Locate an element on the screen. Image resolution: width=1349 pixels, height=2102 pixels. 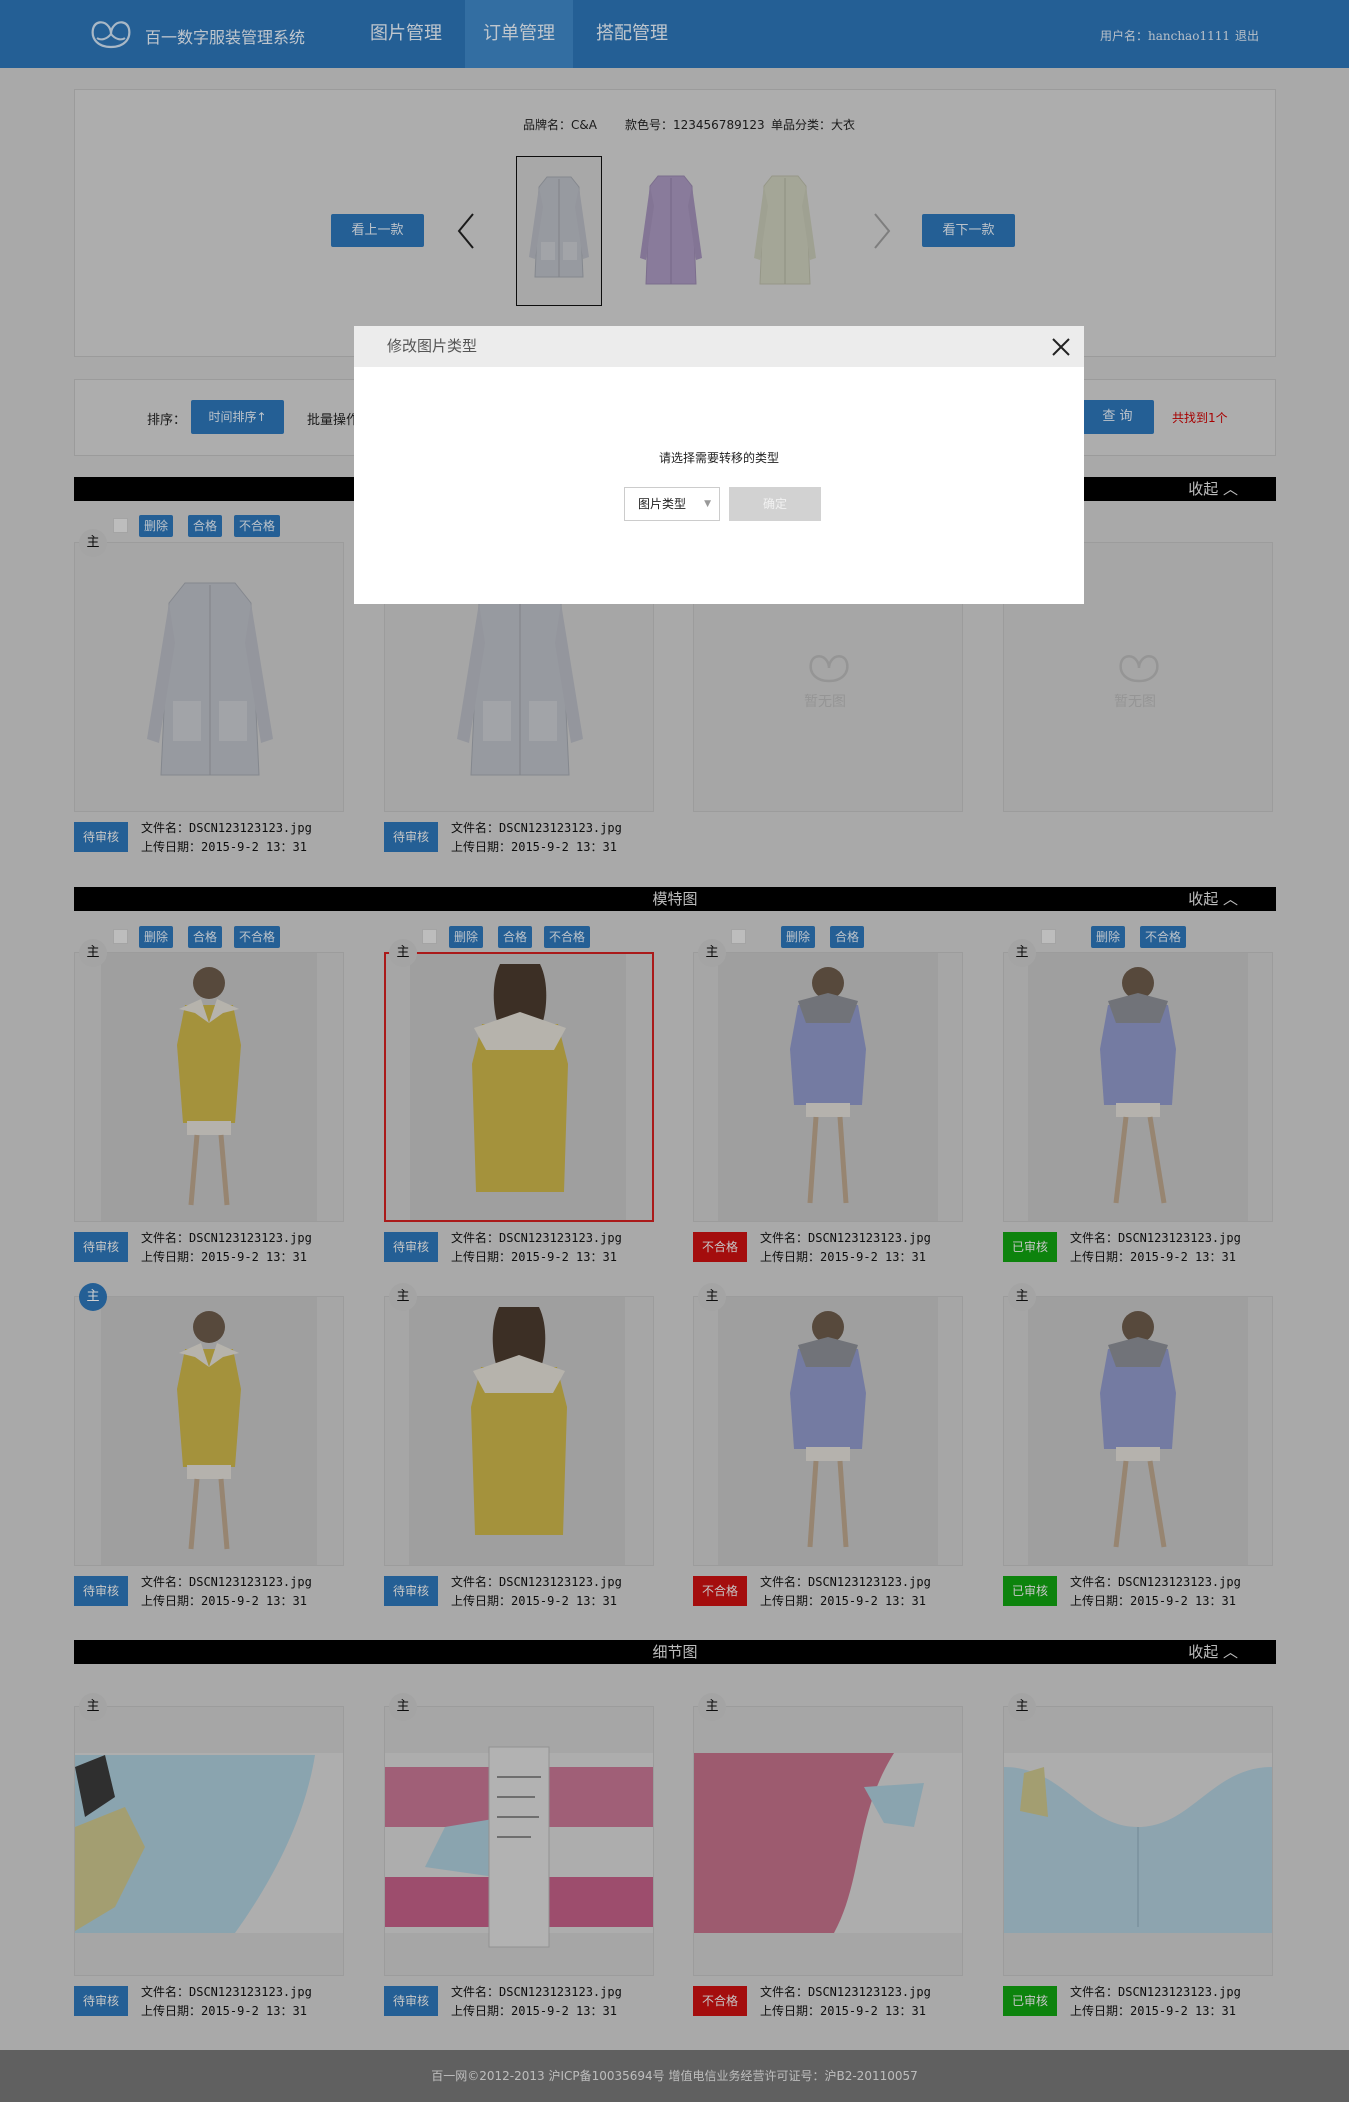
modal-title: 修改图片类型 is located at coordinates (432, 346).